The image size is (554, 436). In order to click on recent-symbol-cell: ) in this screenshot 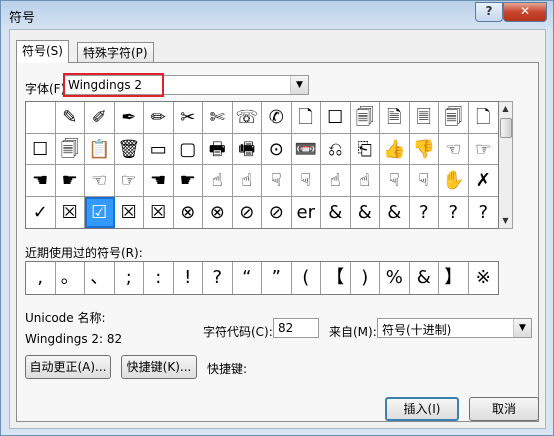, I will do `click(365, 278)`.